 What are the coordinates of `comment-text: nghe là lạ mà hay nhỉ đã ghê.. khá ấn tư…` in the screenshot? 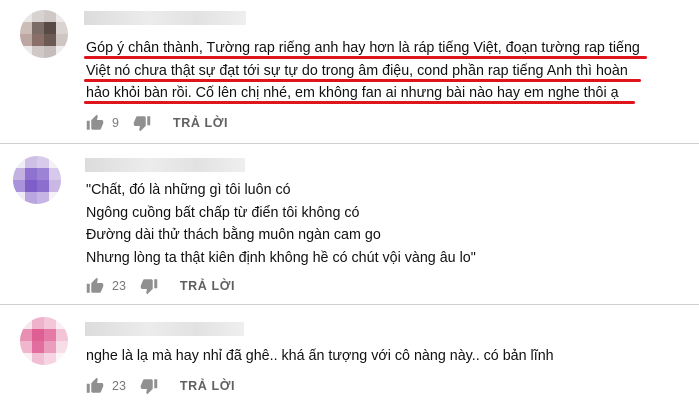 It's located at (320, 356).